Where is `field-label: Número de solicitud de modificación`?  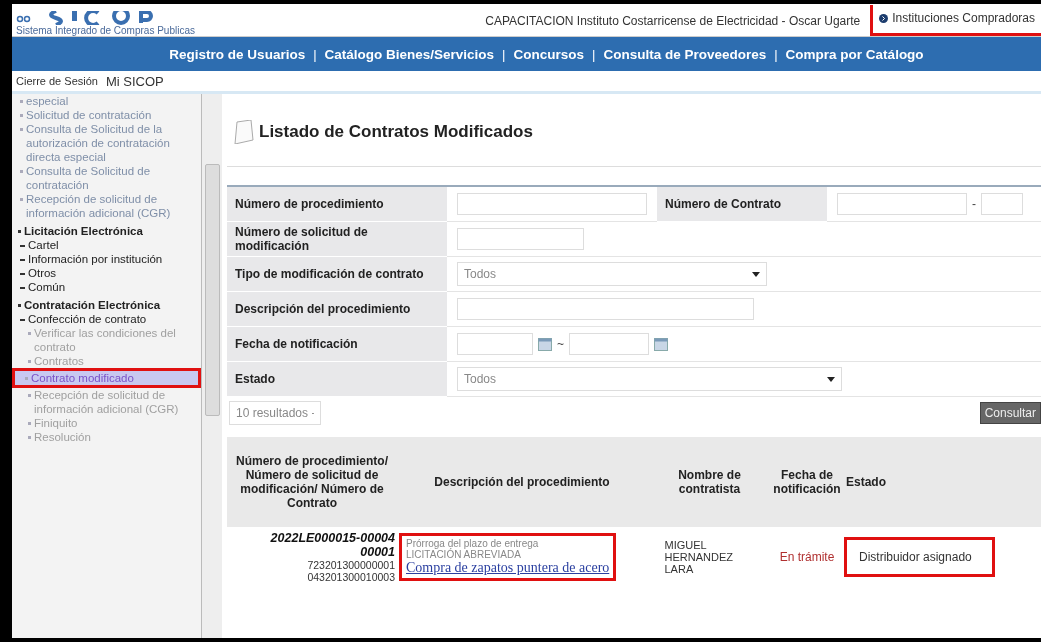
field-label: Número de solicitud de modificación is located at coordinates (337, 239).